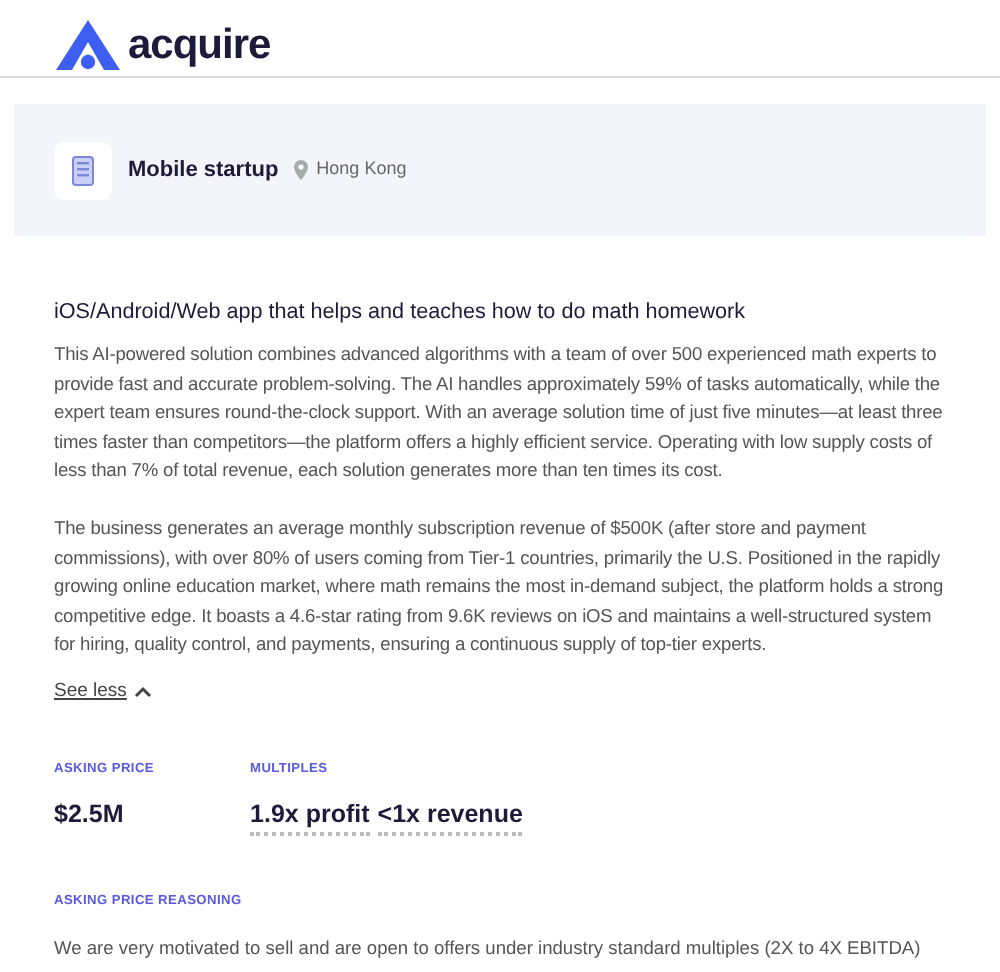  I want to click on asking-price-value: $2.5M, so click(90, 814).